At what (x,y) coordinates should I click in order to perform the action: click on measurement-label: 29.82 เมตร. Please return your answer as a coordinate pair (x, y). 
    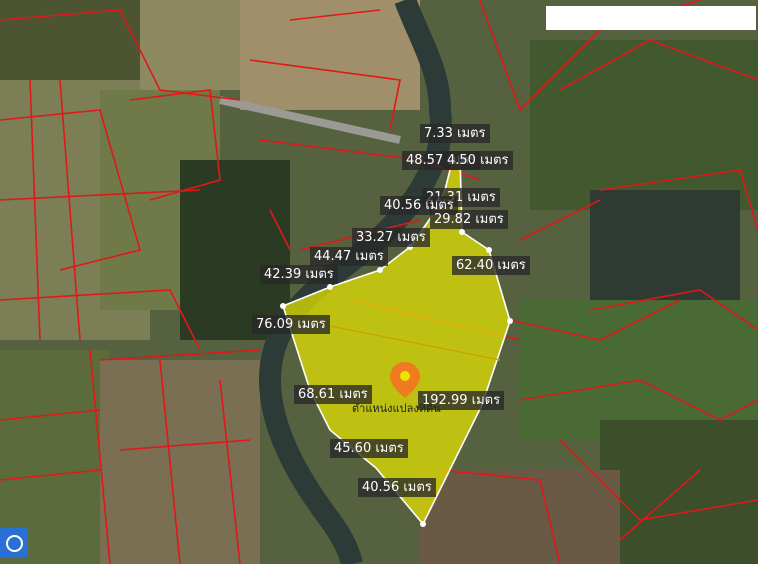
    Looking at the image, I should click on (469, 219).